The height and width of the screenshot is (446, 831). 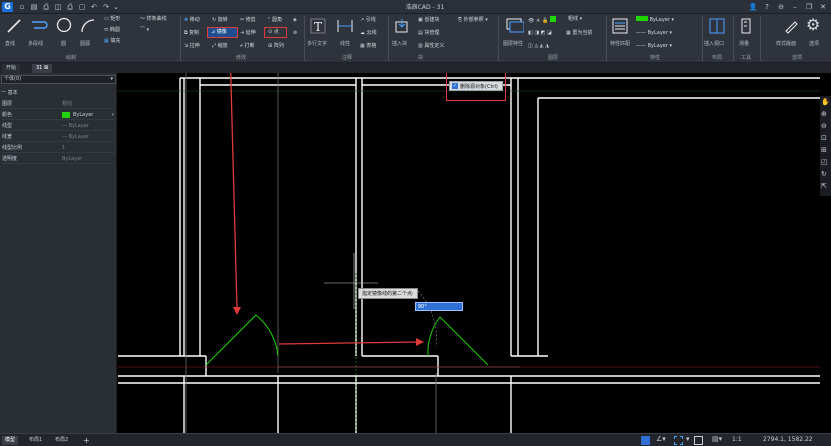 What do you see at coordinates (35, 44) in the screenshot?
I see `polyline-tool-label: 多段线` at bounding box center [35, 44].